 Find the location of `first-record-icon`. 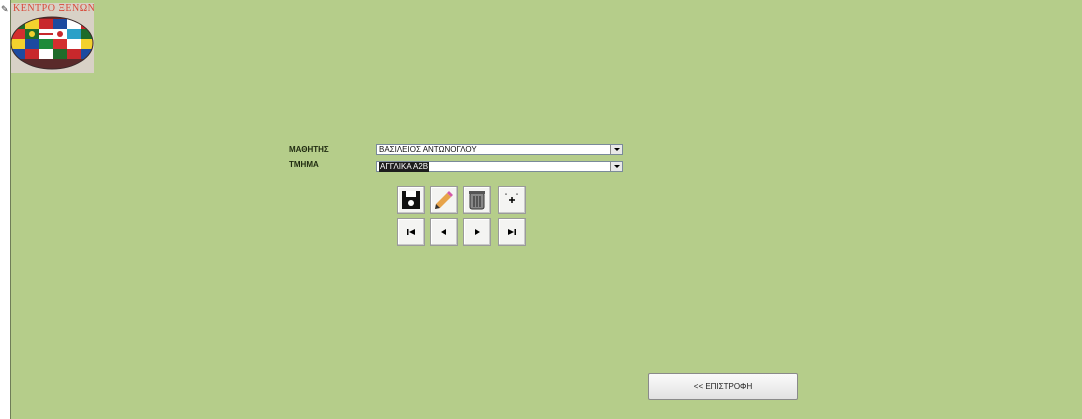

first-record-icon is located at coordinates (411, 232).